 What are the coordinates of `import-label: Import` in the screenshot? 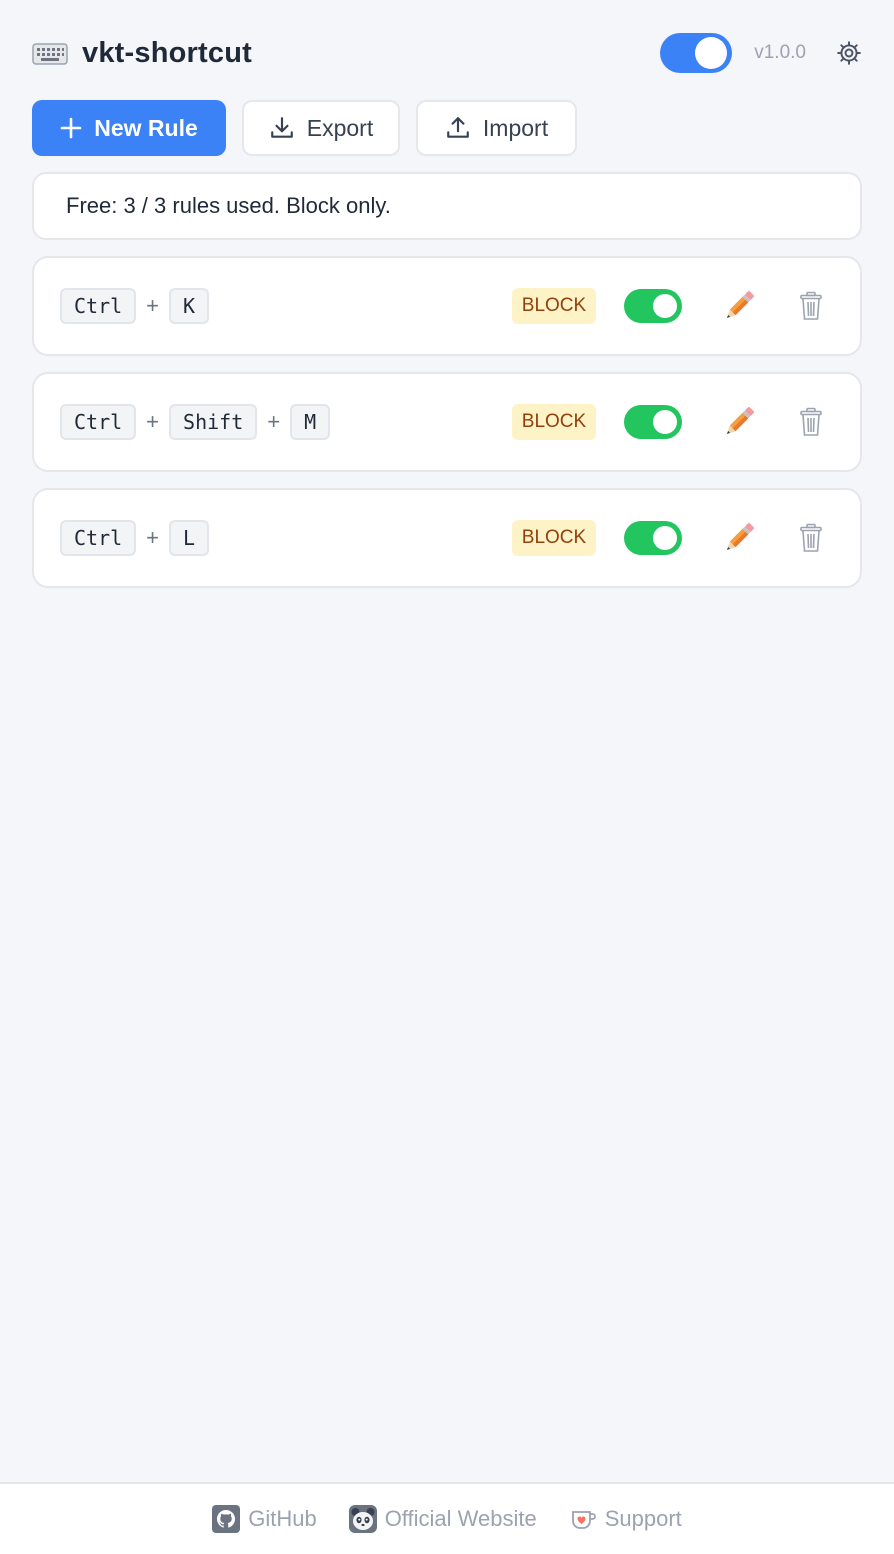 It's located at (515, 127).